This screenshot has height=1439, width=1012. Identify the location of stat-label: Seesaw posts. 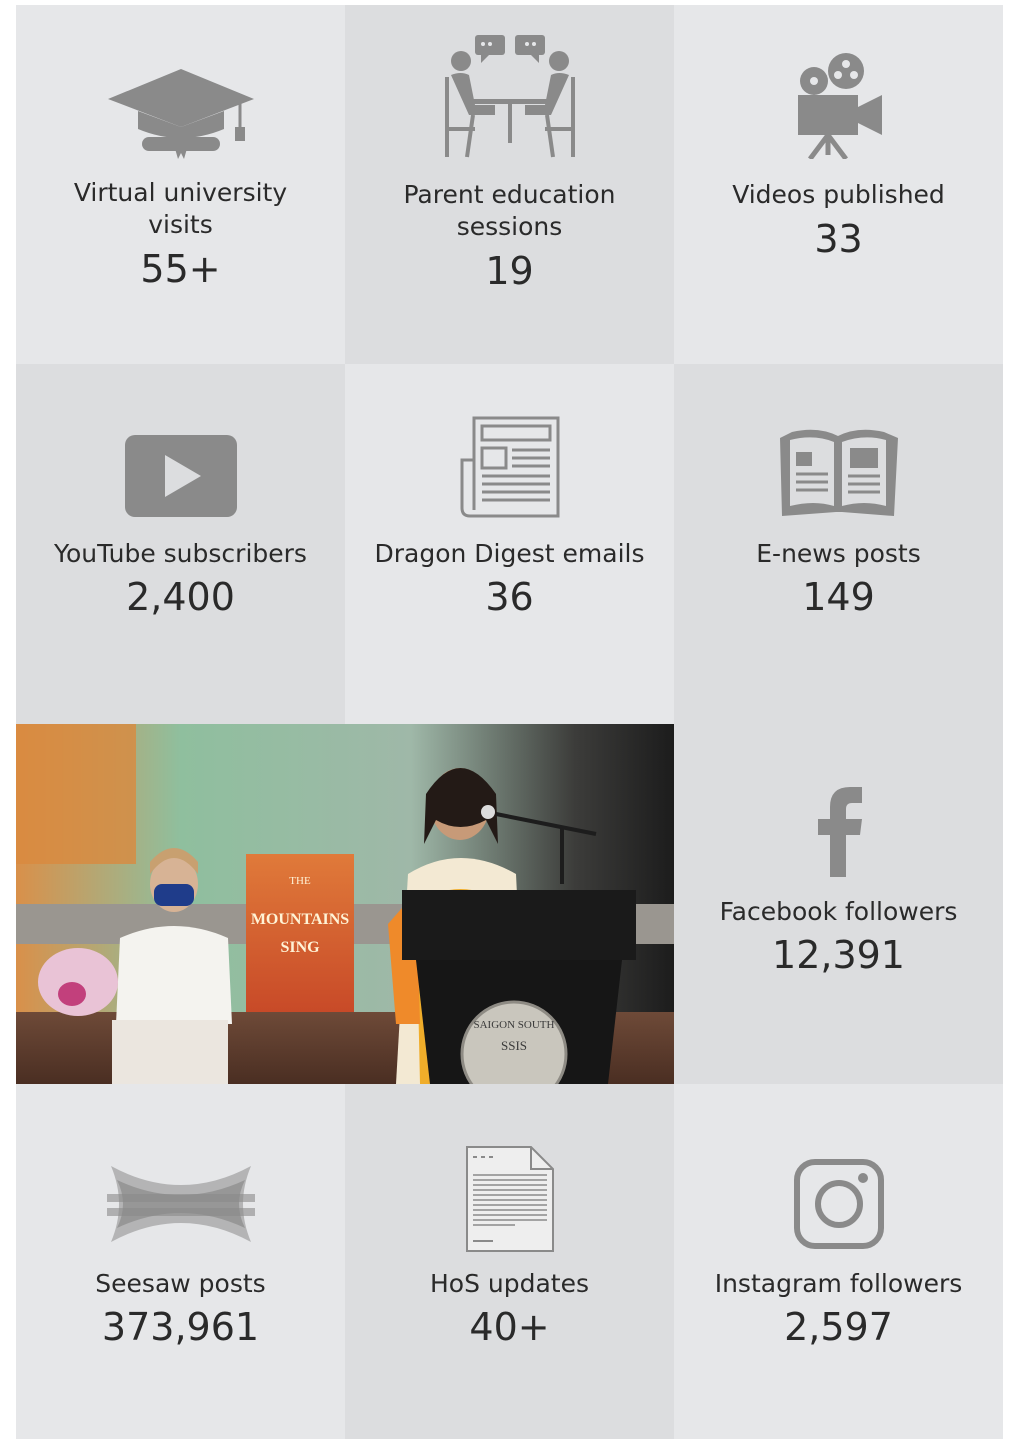
(180, 1283).